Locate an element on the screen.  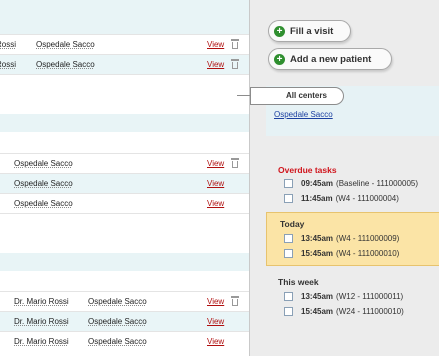
task-time: 11:45am is located at coordinates (317, 198).